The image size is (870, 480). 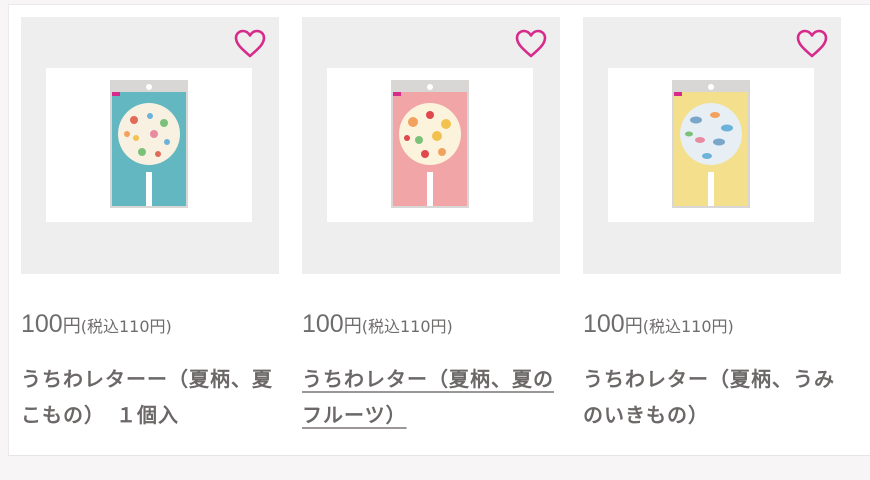 What do you see at coordinates (433, 397) in the screenshot?
I see `product-title-link: うちわレター（夏柄、夏のフルーツ）` at bounding box center [433, 397].